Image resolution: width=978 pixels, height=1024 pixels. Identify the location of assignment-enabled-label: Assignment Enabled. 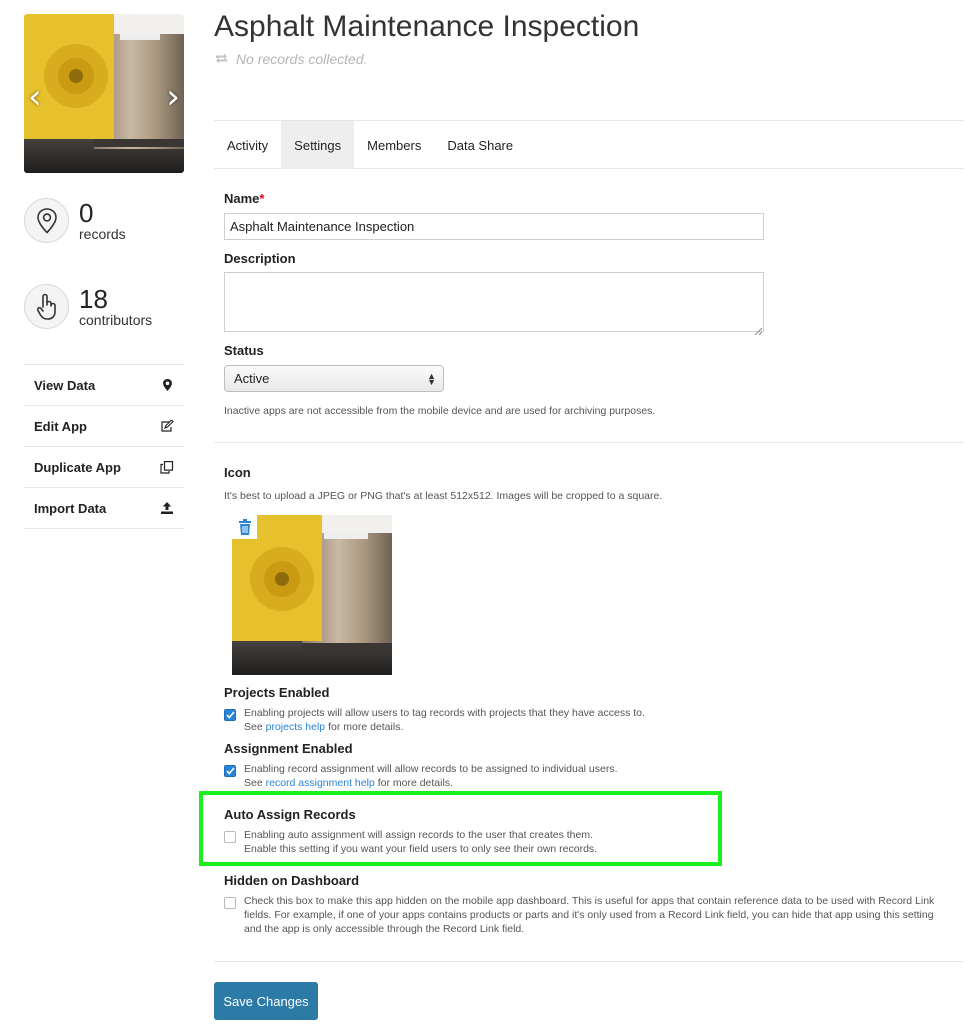
(288, 748).